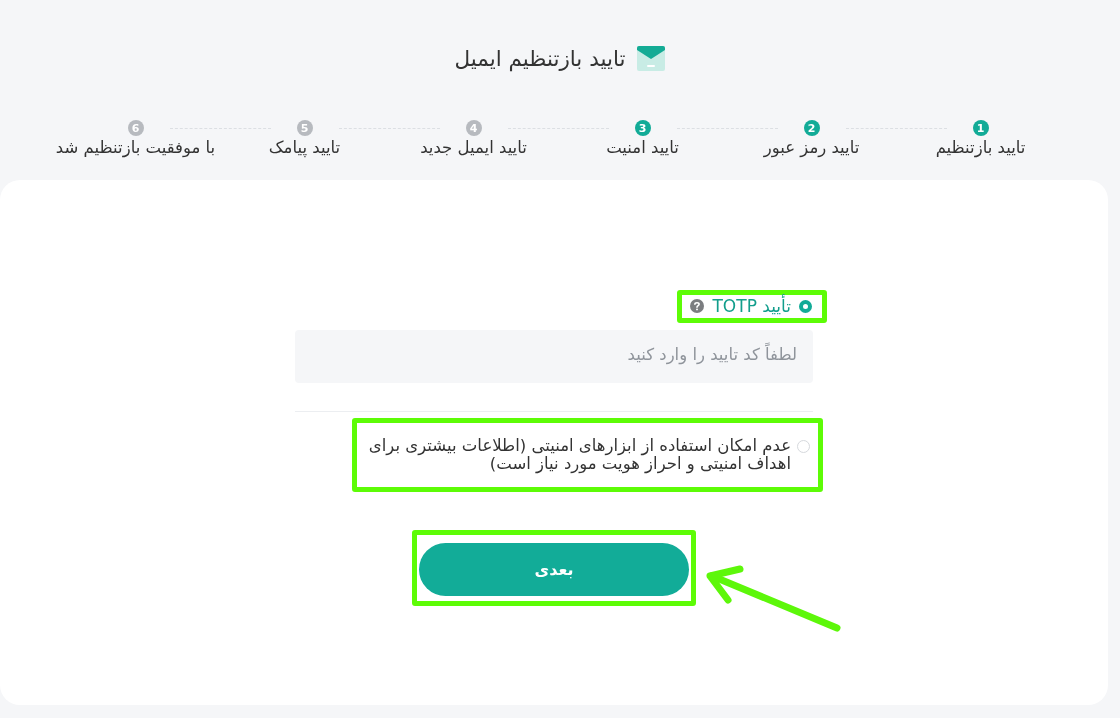  Describe the element at coordinates (540, 58) in the screenshot. I see `page-title: تایید بازتنظیم ایمیل` at that location.